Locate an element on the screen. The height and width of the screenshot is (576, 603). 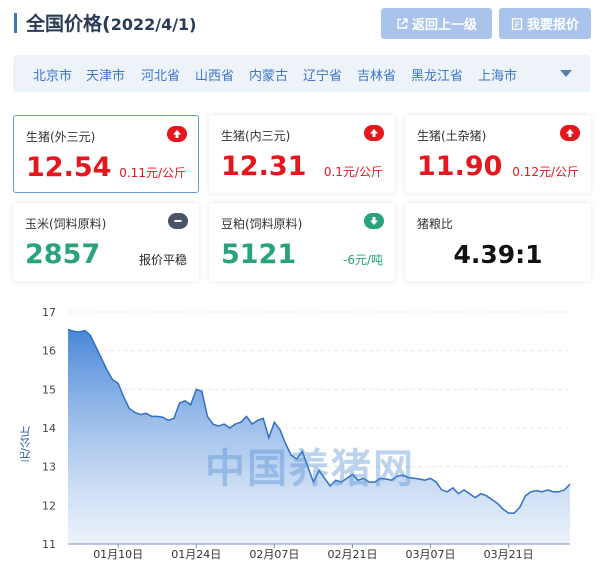
price-card-pig-neisanyuan: 生猪(内三元) 12.31 0.1元/公斤 is located at coordinates (302, 154).